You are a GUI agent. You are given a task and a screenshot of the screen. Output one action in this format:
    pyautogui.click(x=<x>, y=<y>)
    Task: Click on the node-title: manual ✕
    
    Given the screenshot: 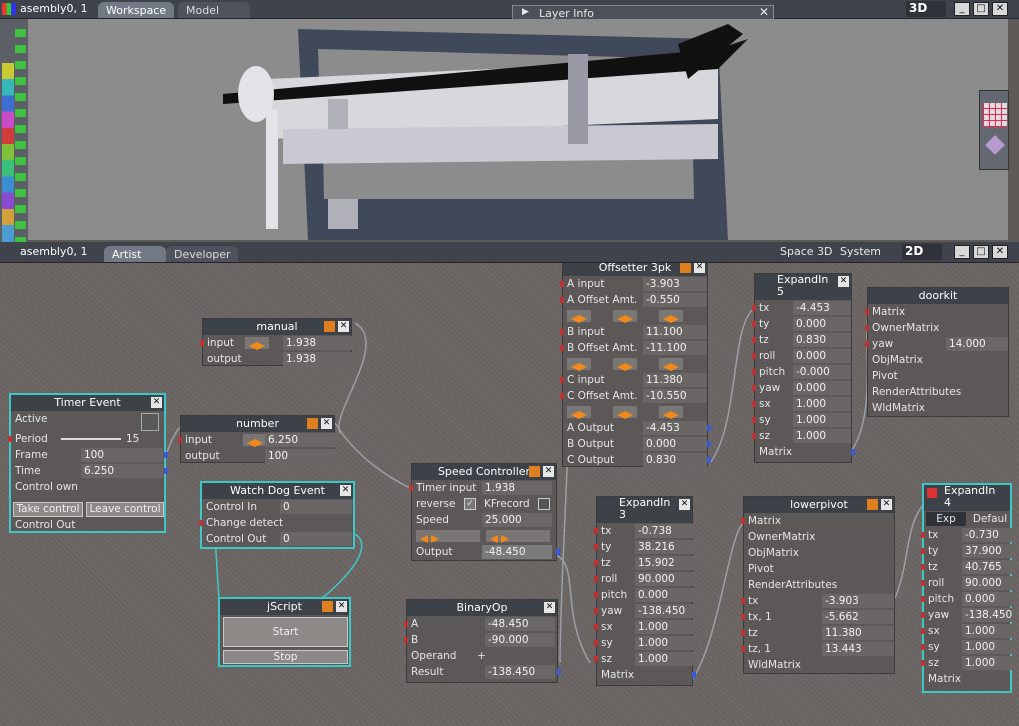 What is the action you would take?
    pyautogui.click(x=277, y=327)
    